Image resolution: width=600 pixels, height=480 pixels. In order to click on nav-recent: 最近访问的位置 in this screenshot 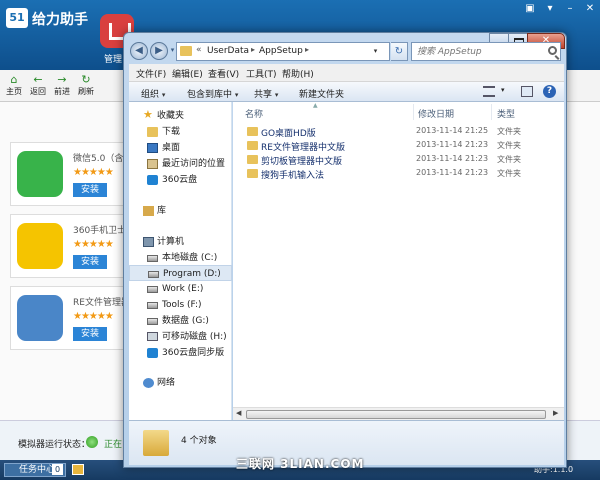, I will do `click(180, 164)`.